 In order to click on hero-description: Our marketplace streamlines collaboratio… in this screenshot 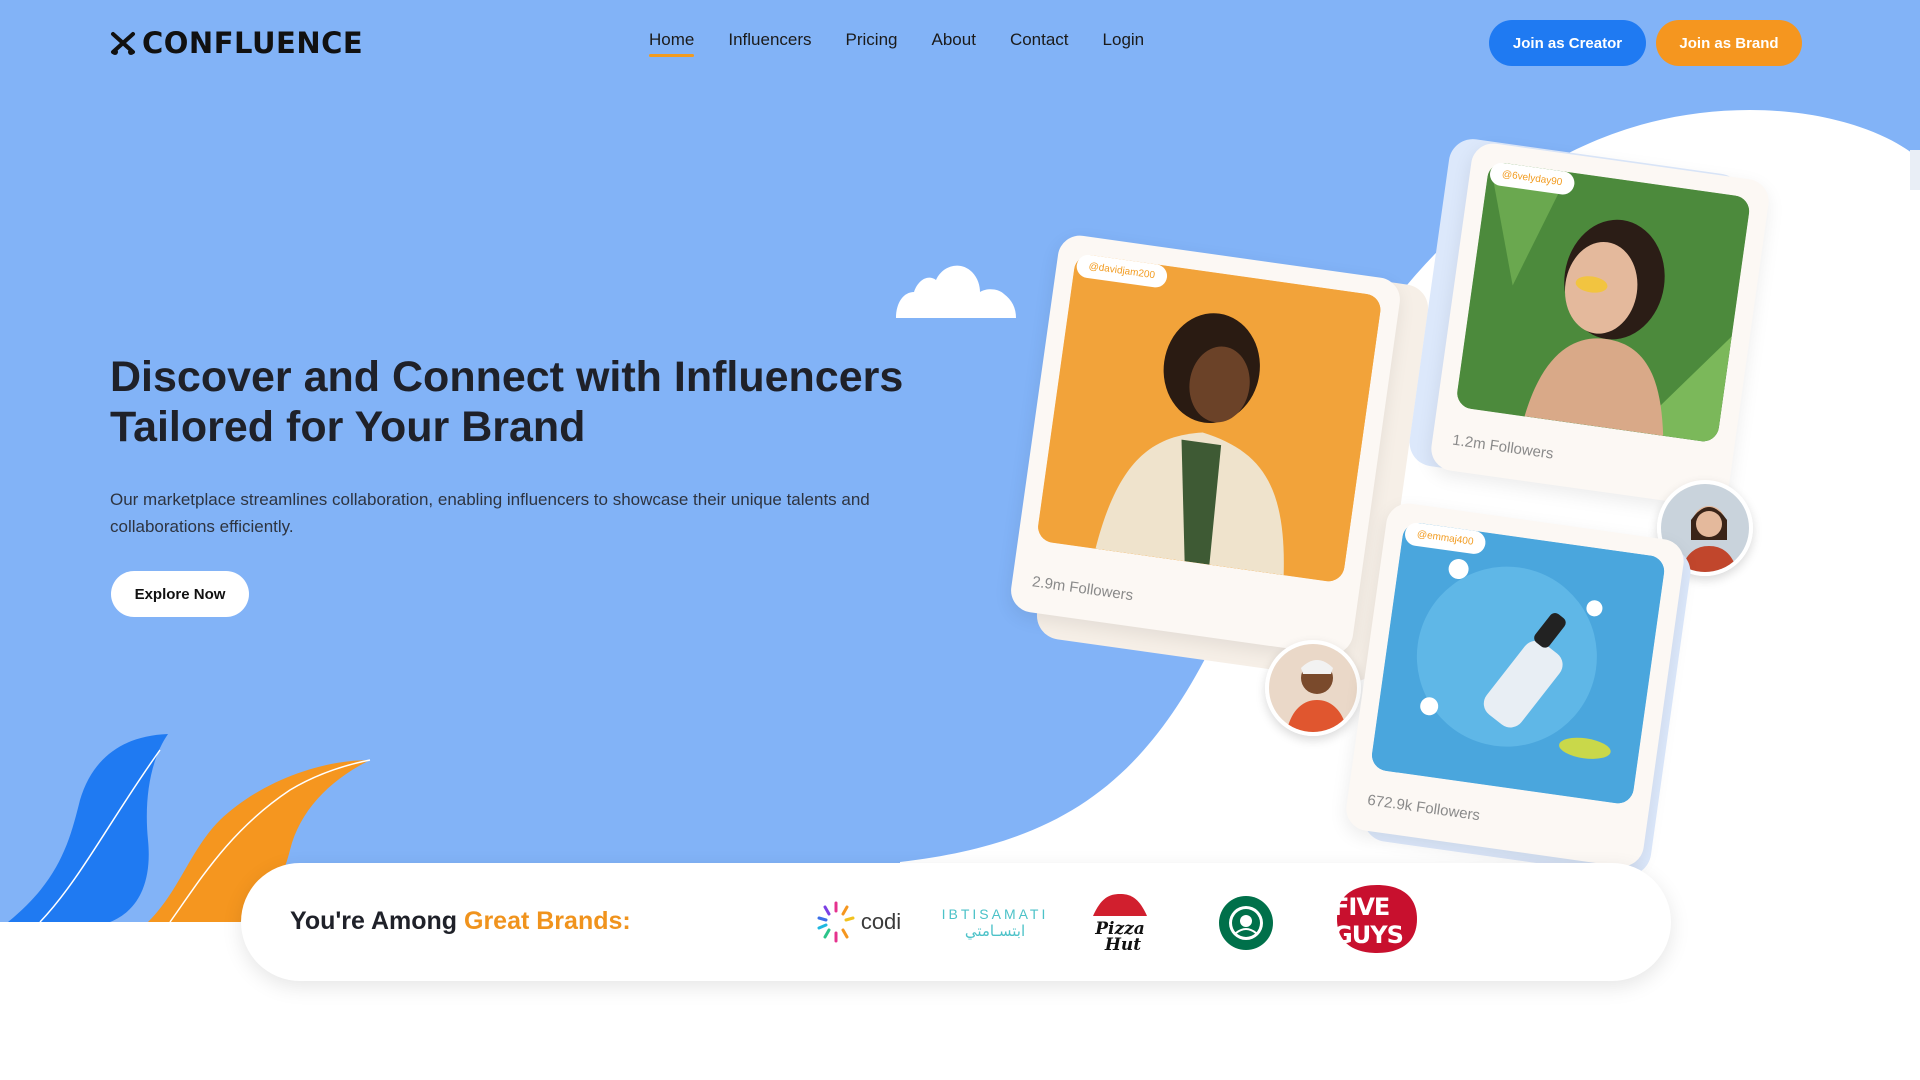, I will do `click(490, 513)`.